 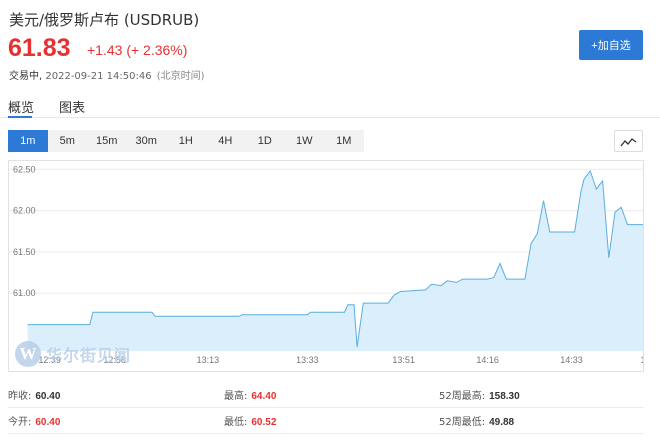 I want to click on y-tick-label: 62.50, so click(x=24, y=169).